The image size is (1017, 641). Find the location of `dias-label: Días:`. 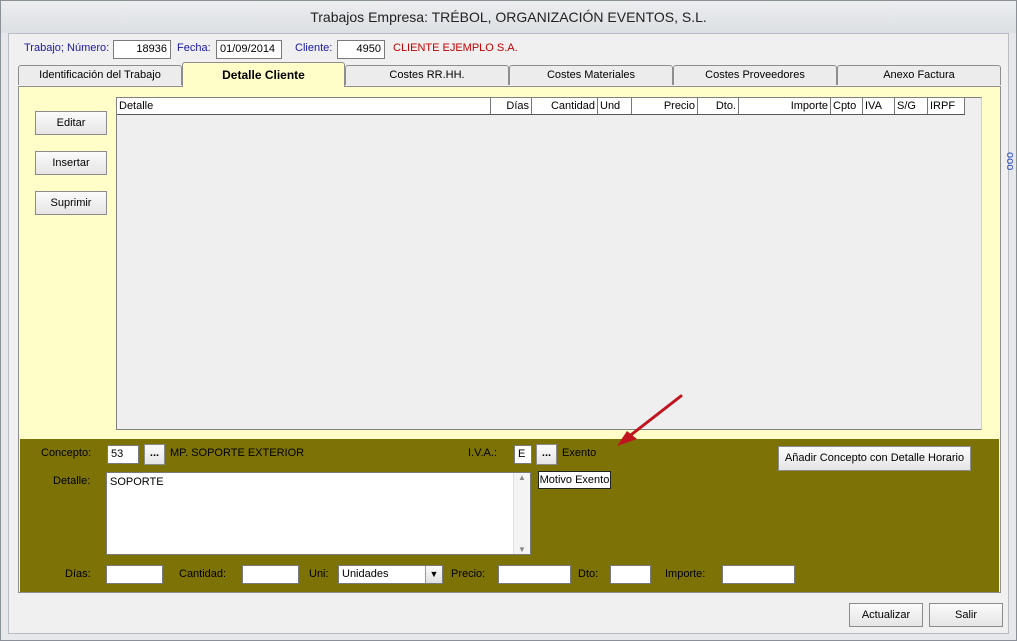

dias-label: Días: is located at coordinates (78, 574).